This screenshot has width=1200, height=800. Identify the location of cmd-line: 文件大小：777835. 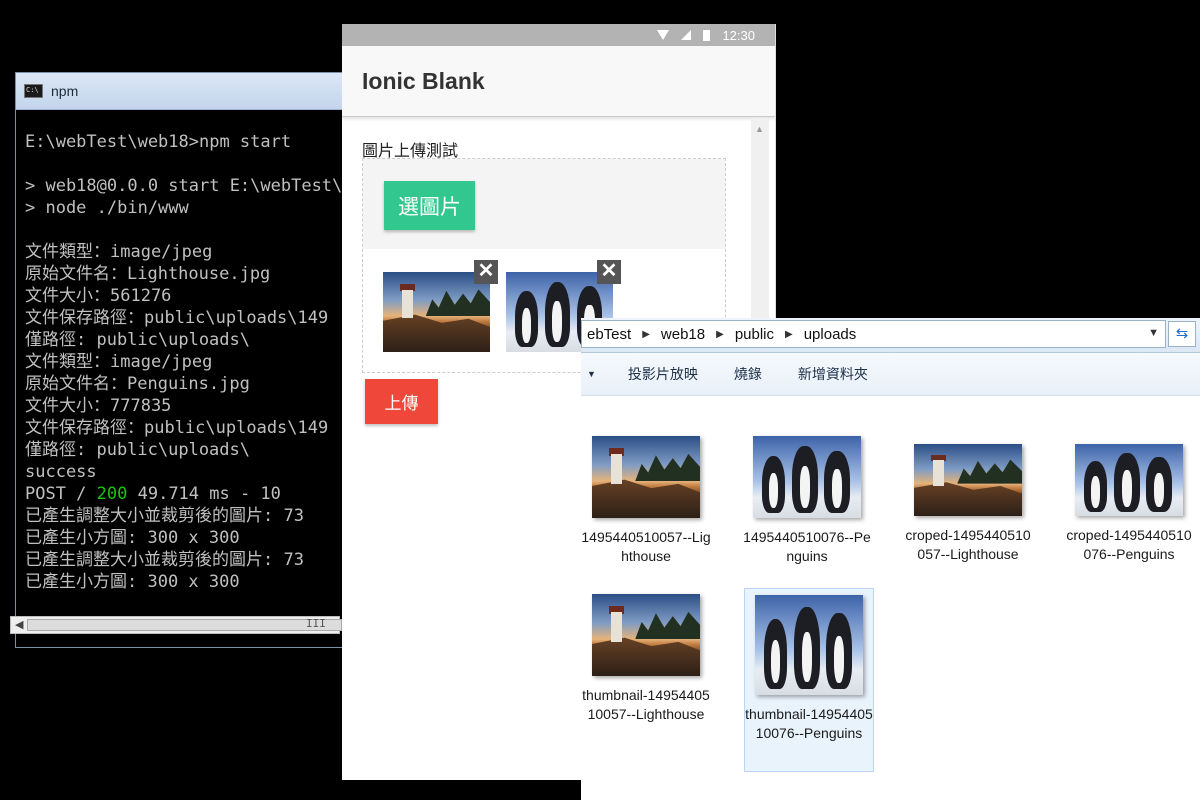
(98, 406).